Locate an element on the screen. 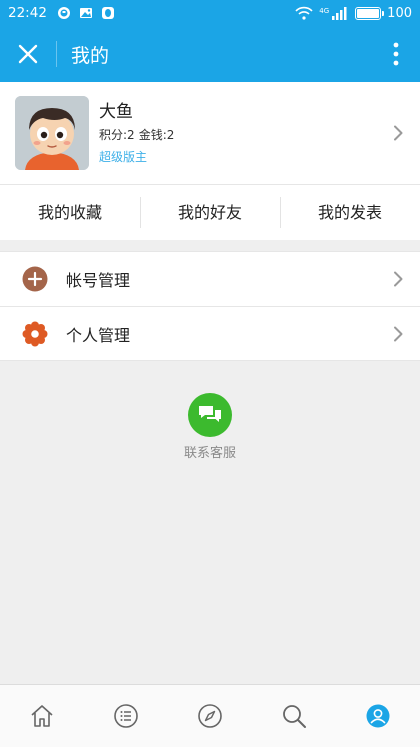  bottom-nav is located at coordinates (210, 715).